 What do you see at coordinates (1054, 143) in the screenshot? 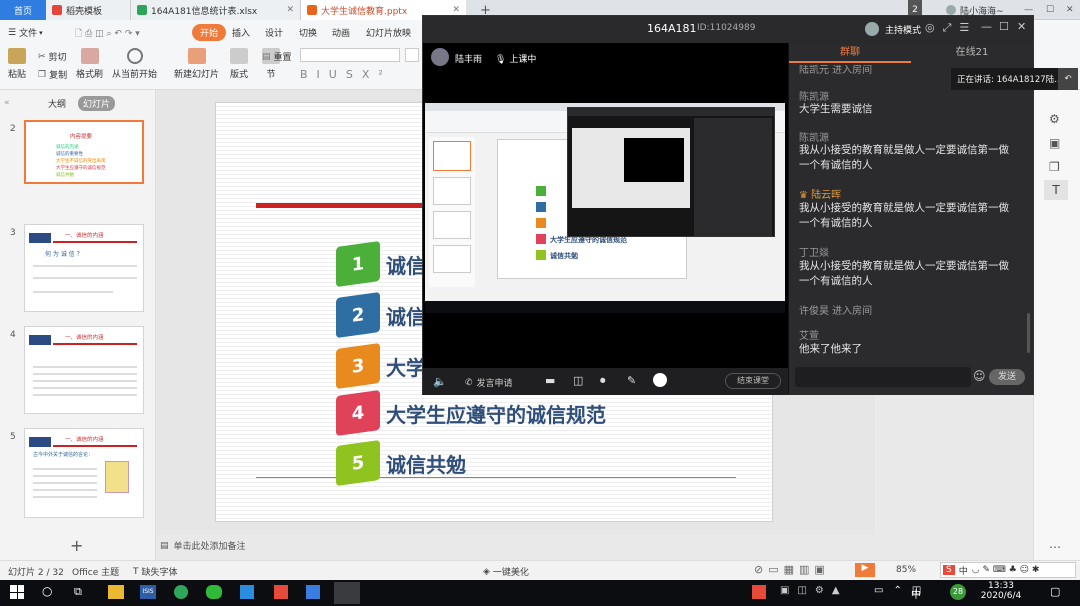
I see `format-icon: ▣` at bounding box center [1054, 143].